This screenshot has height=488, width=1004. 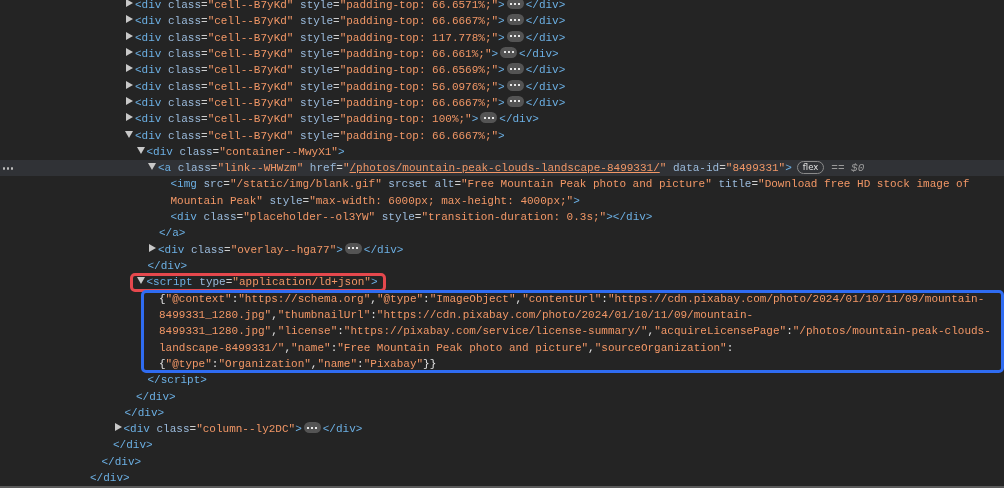 I want to click on tree-row: <div class="cell--B7yKd" style="padding-top: 66.6667%;">, so click(x=502, y=135).